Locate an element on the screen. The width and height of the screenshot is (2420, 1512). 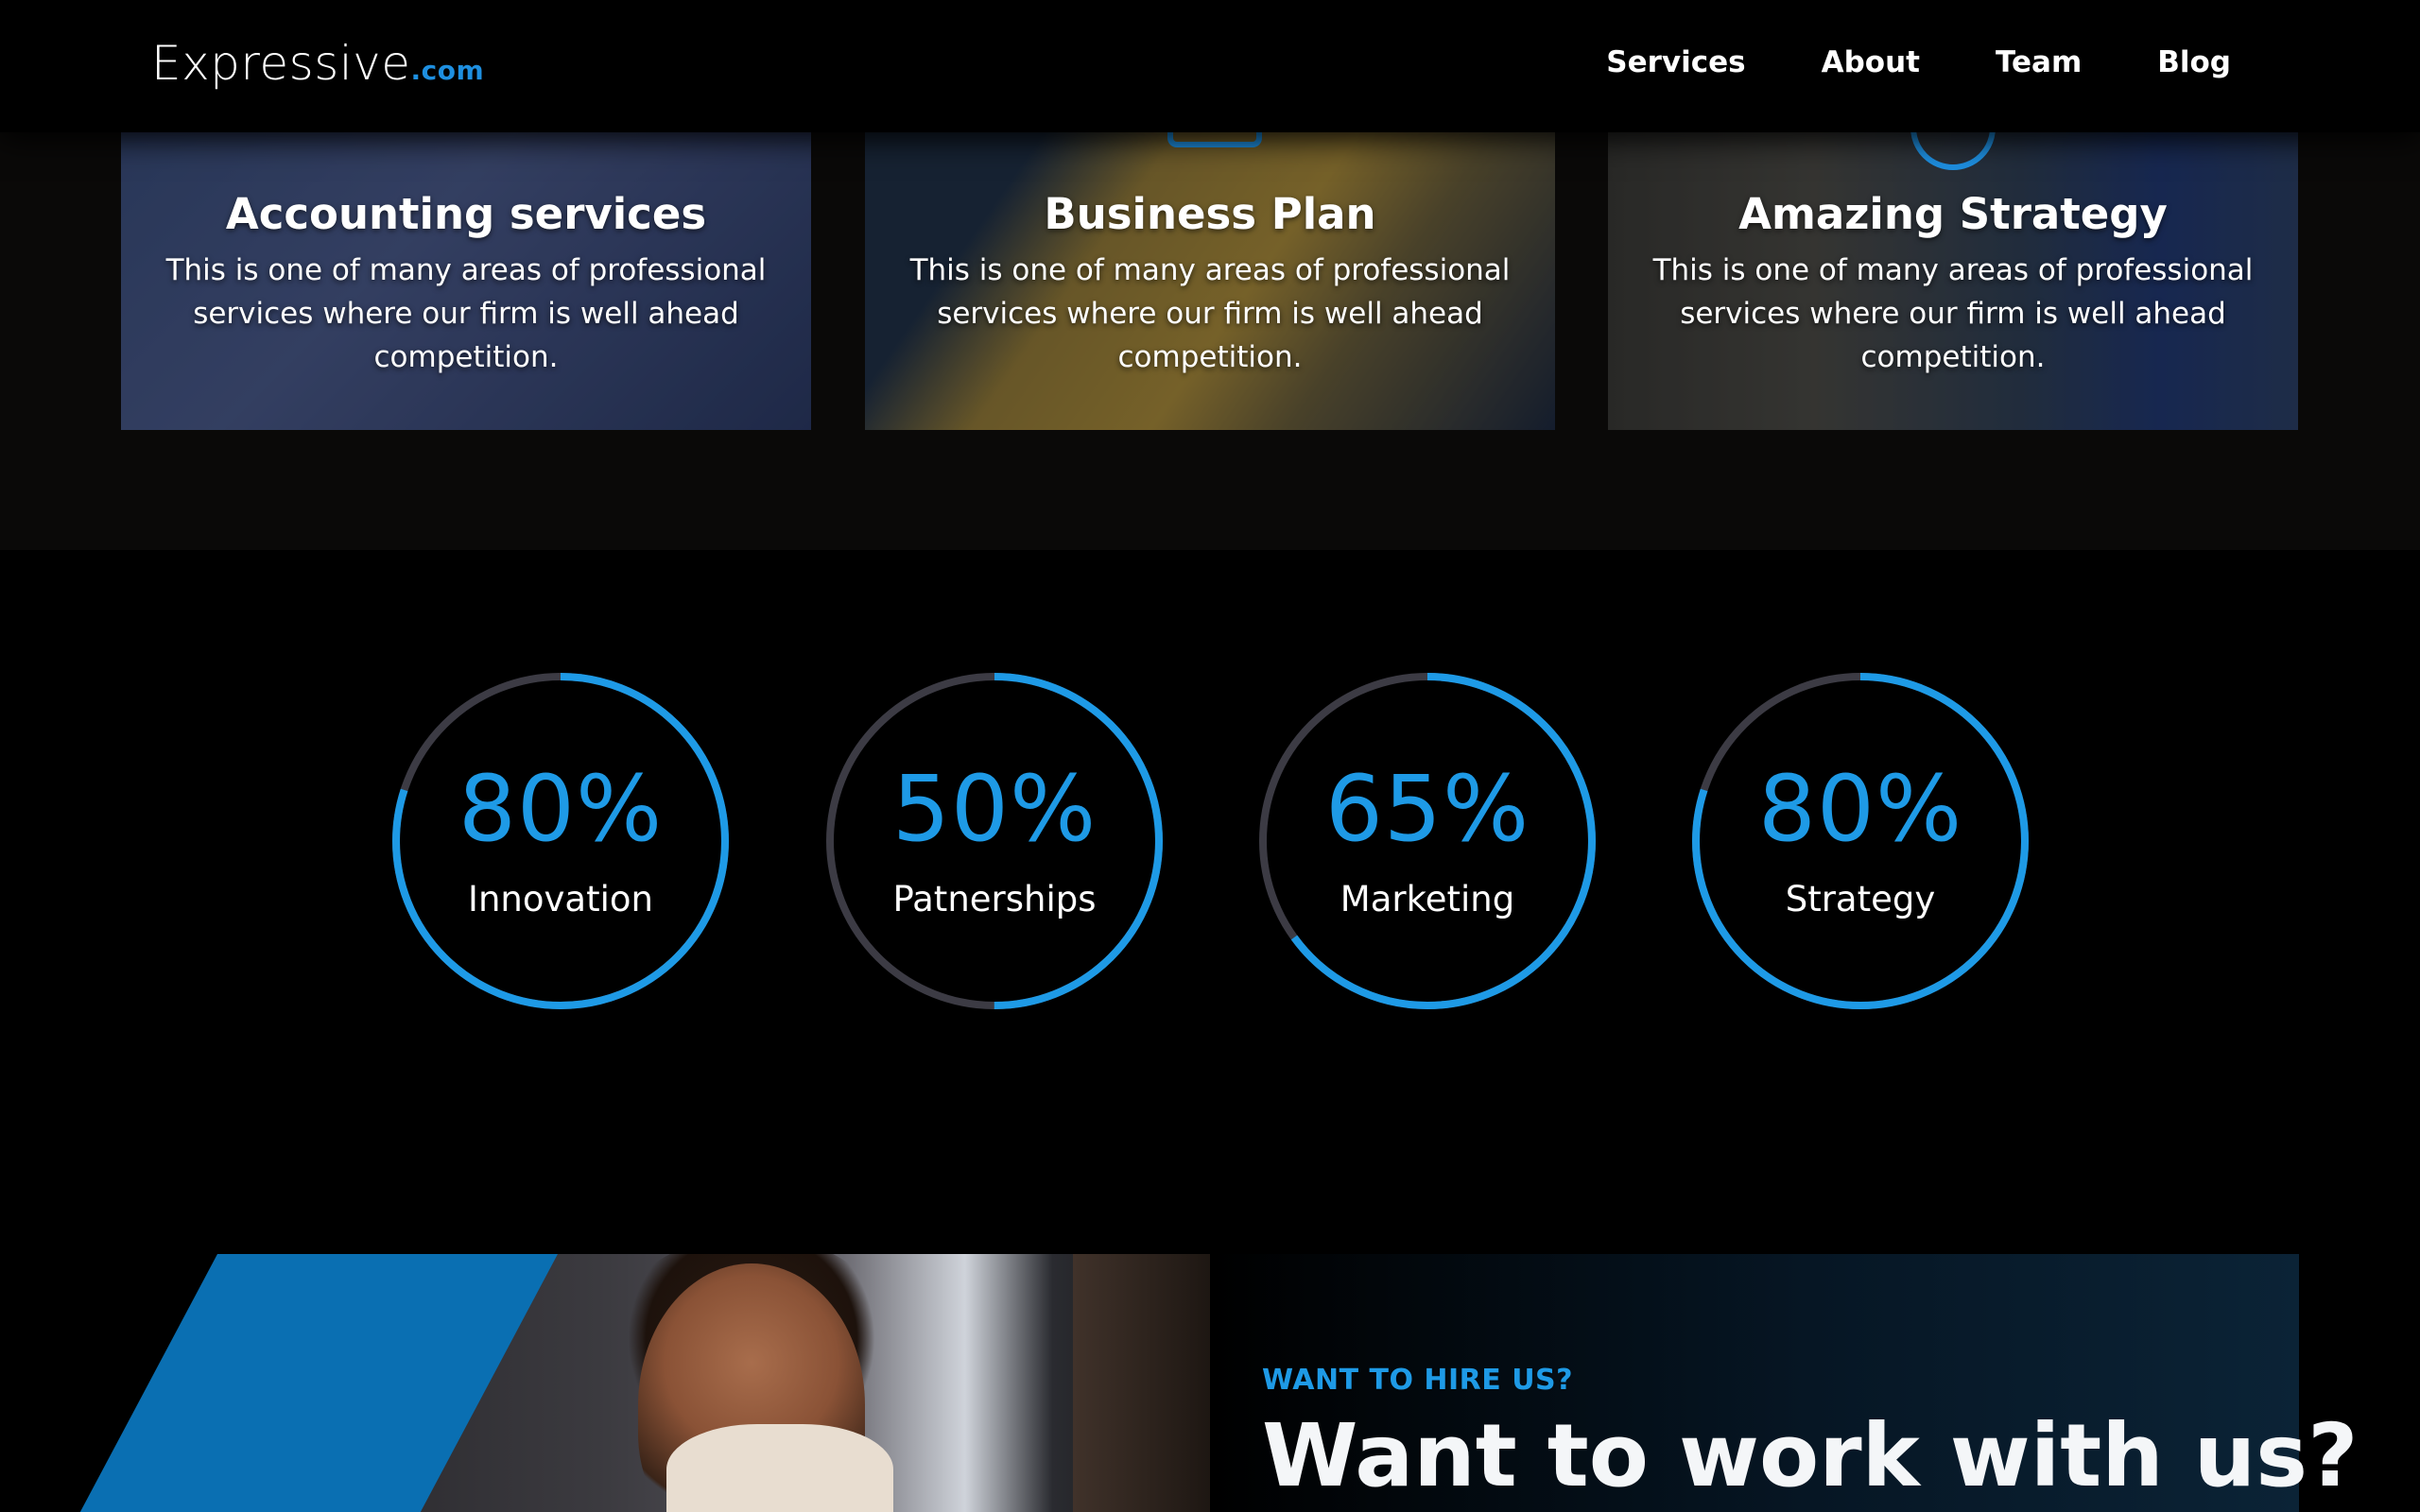
main-menu: Services About Team Blog is located at coordinates (1918, 62).